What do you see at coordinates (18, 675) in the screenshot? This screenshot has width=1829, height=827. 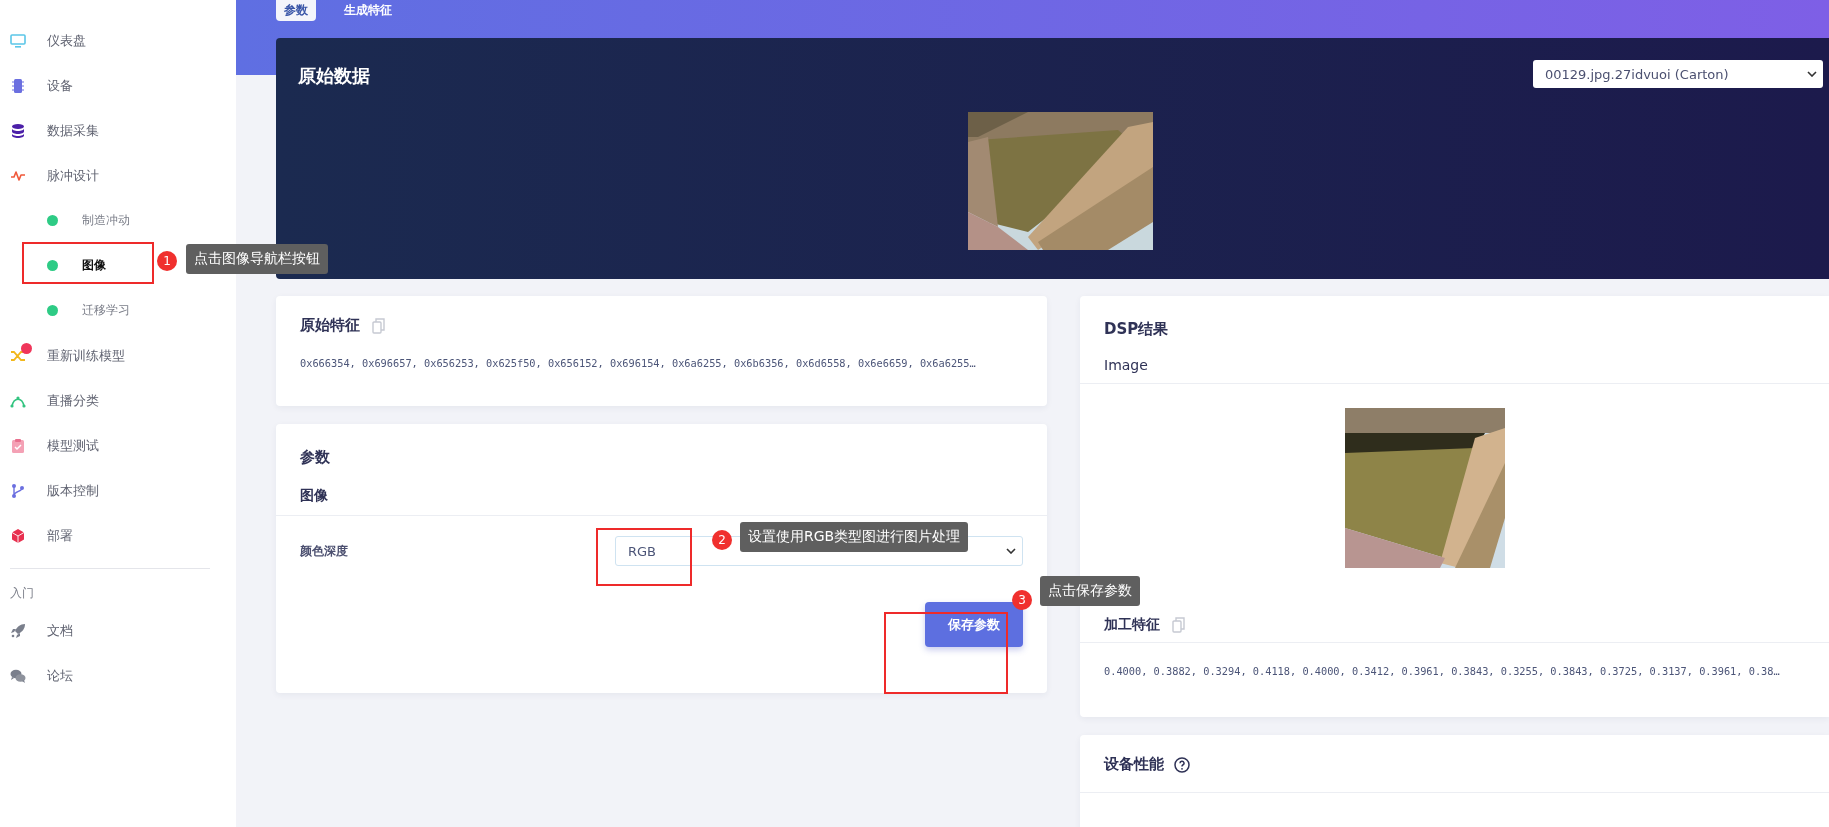 I see `chat-icon` at bounding box center [18, 675].